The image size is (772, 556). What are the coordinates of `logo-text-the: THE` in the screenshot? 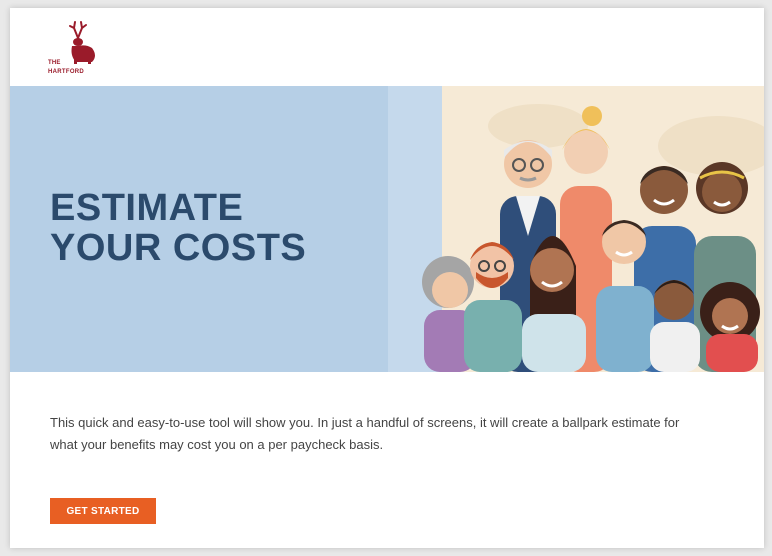 It's located at (54, 63).